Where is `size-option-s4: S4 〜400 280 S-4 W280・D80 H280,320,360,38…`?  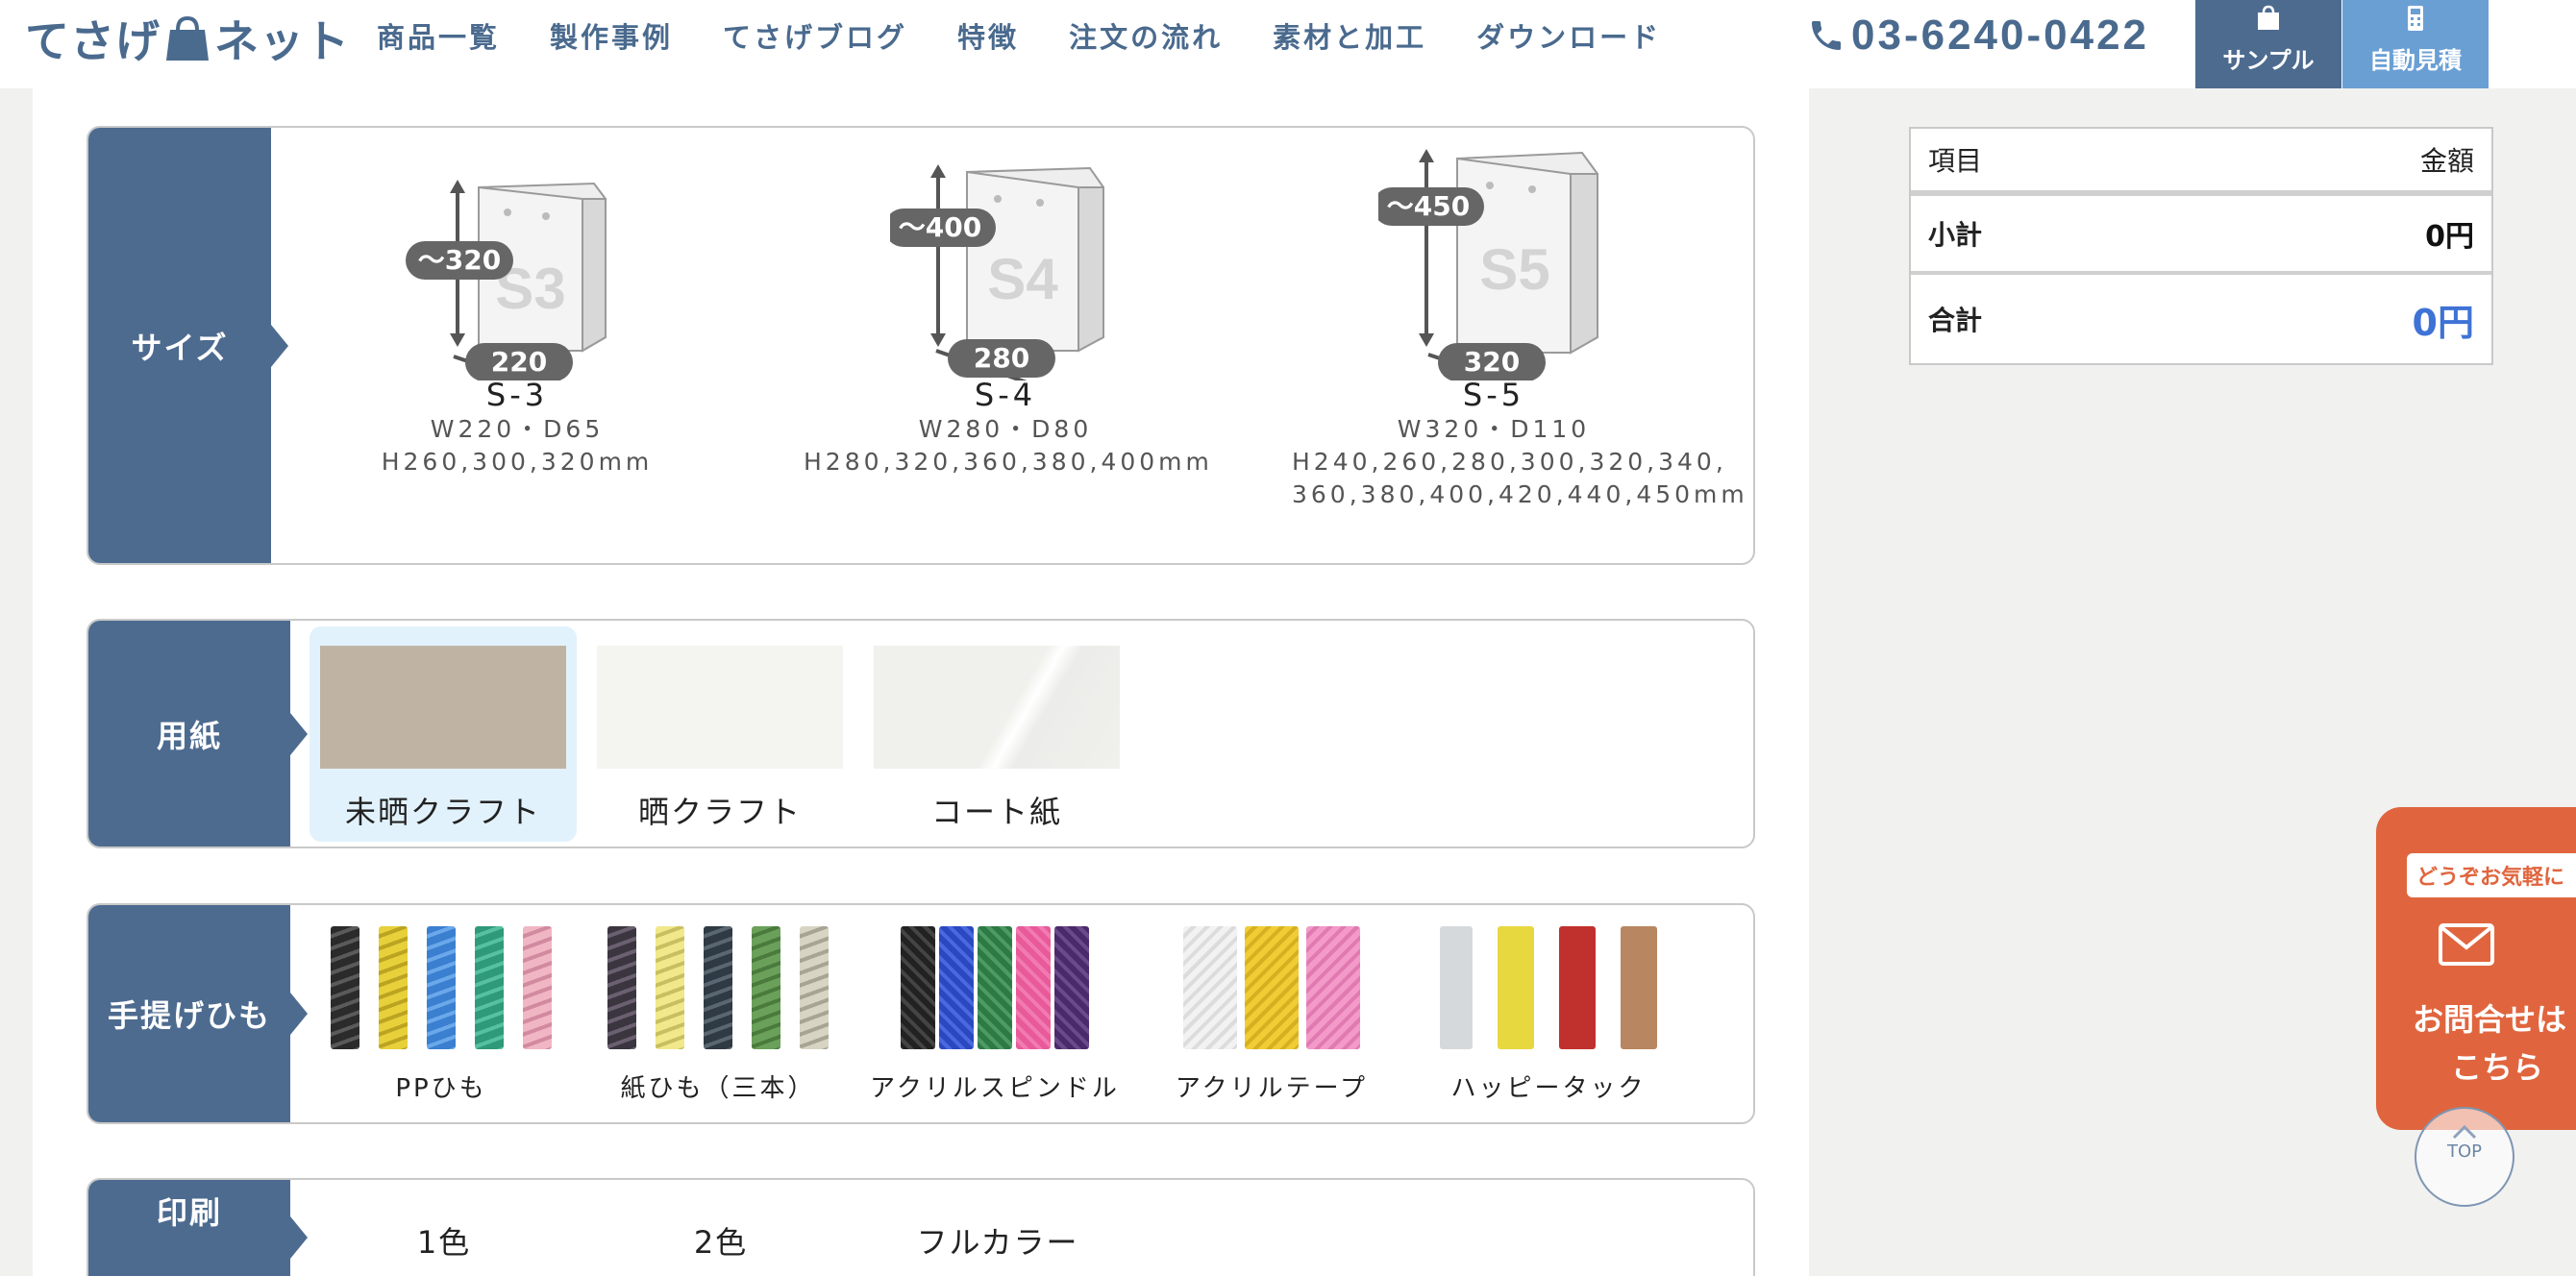
size-option-s4: S4 〜400 280 S-4 W280・D80 H280,320,360,38… is located at coordinates (1009, 312).